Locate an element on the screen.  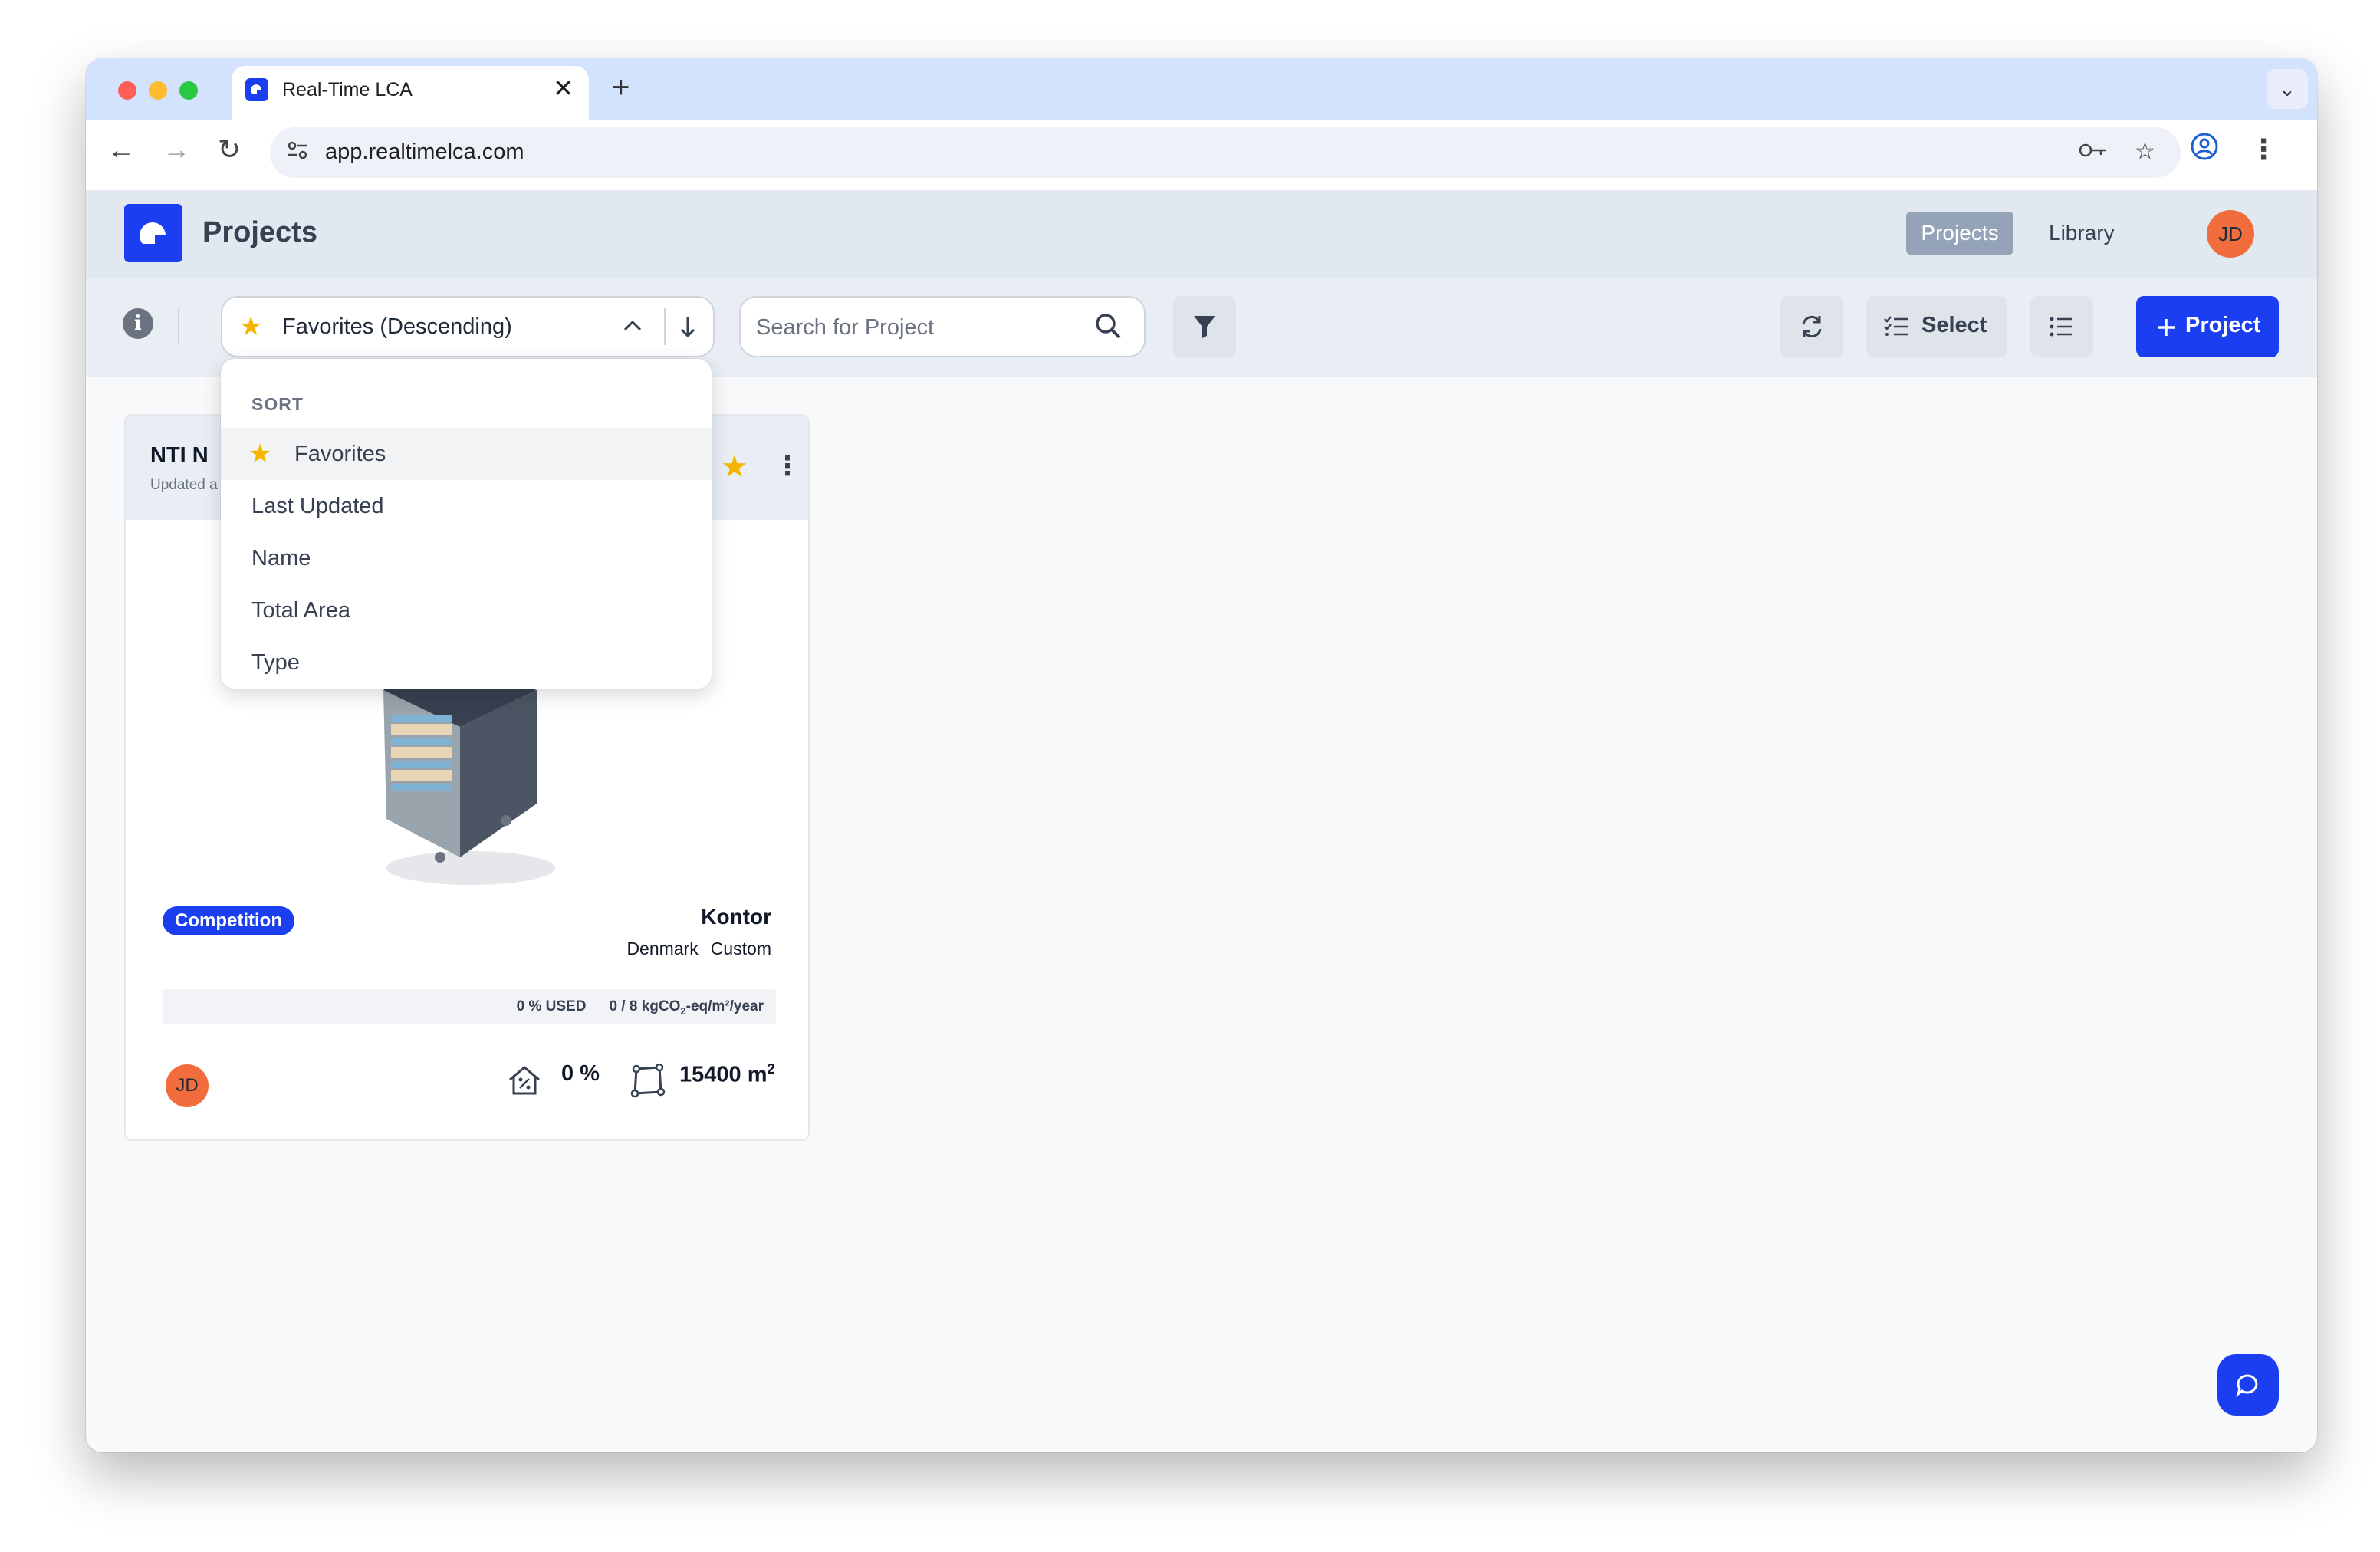
usage-unit-post: -eq/m²/year is located at coordinates (724, 1006).